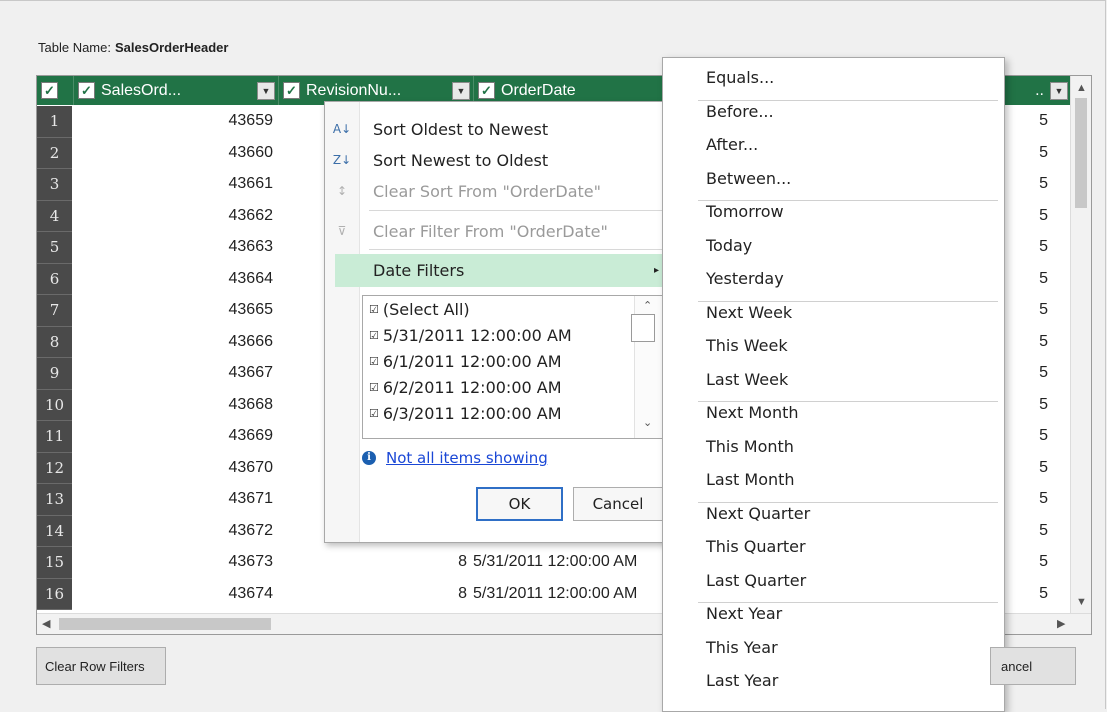 The height and width of the screenshot is (712, 1107). What do you see at coordinates (742, 680) in the screenshot?
I see `date-filter-option: Last Year` at bounding box center [742, 680].